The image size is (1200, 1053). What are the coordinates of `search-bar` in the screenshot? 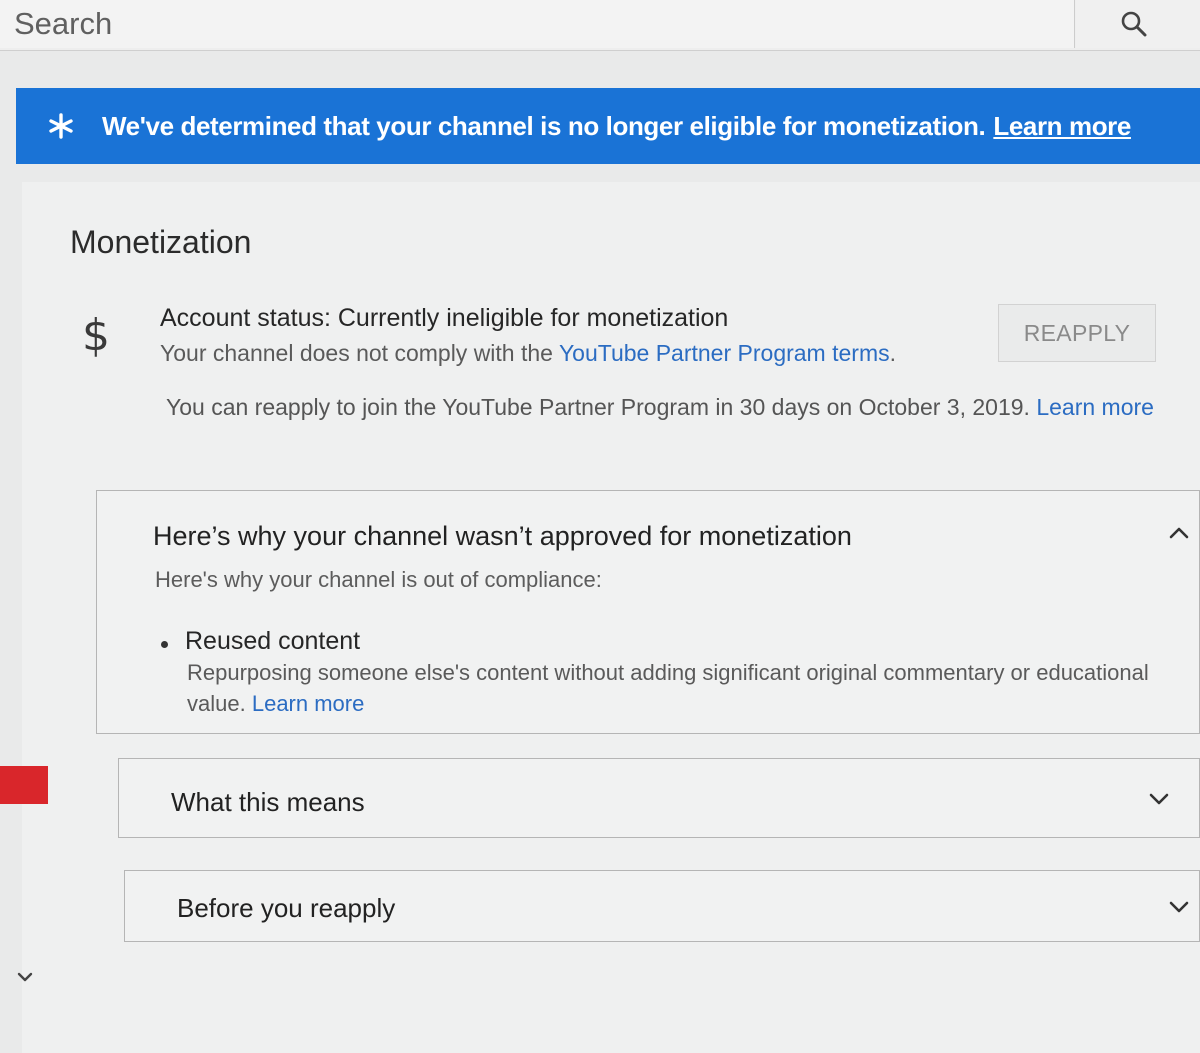 It's located at (600, 25).